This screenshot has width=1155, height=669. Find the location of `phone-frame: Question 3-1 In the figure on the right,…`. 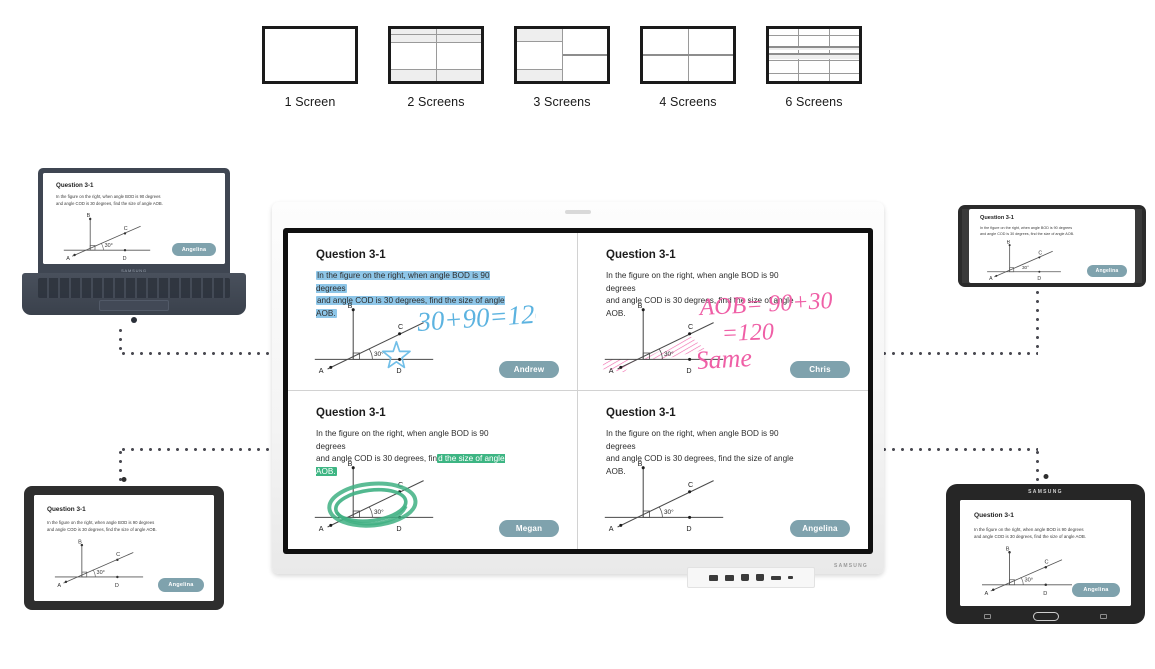

phone-frame: Question 3-1 In the figure on the right,… is located at coordinates (1052, 246).